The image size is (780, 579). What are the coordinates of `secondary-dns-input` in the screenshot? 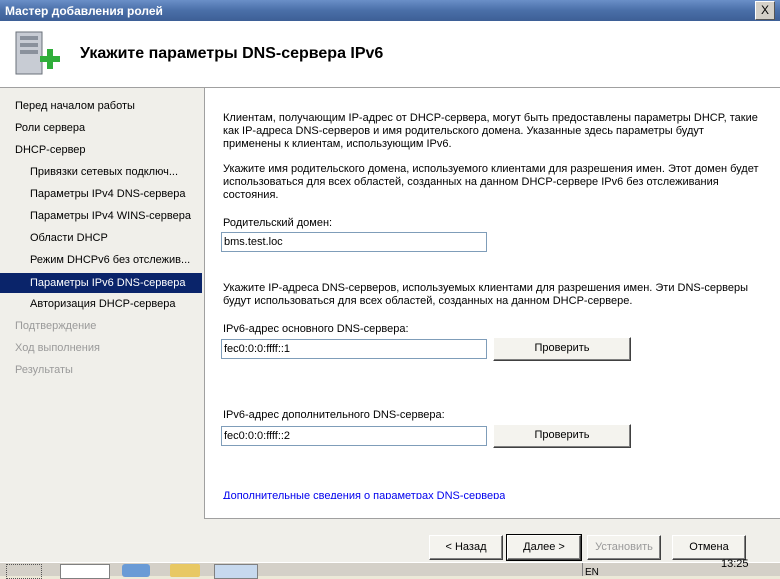 It's located at (354, 436).